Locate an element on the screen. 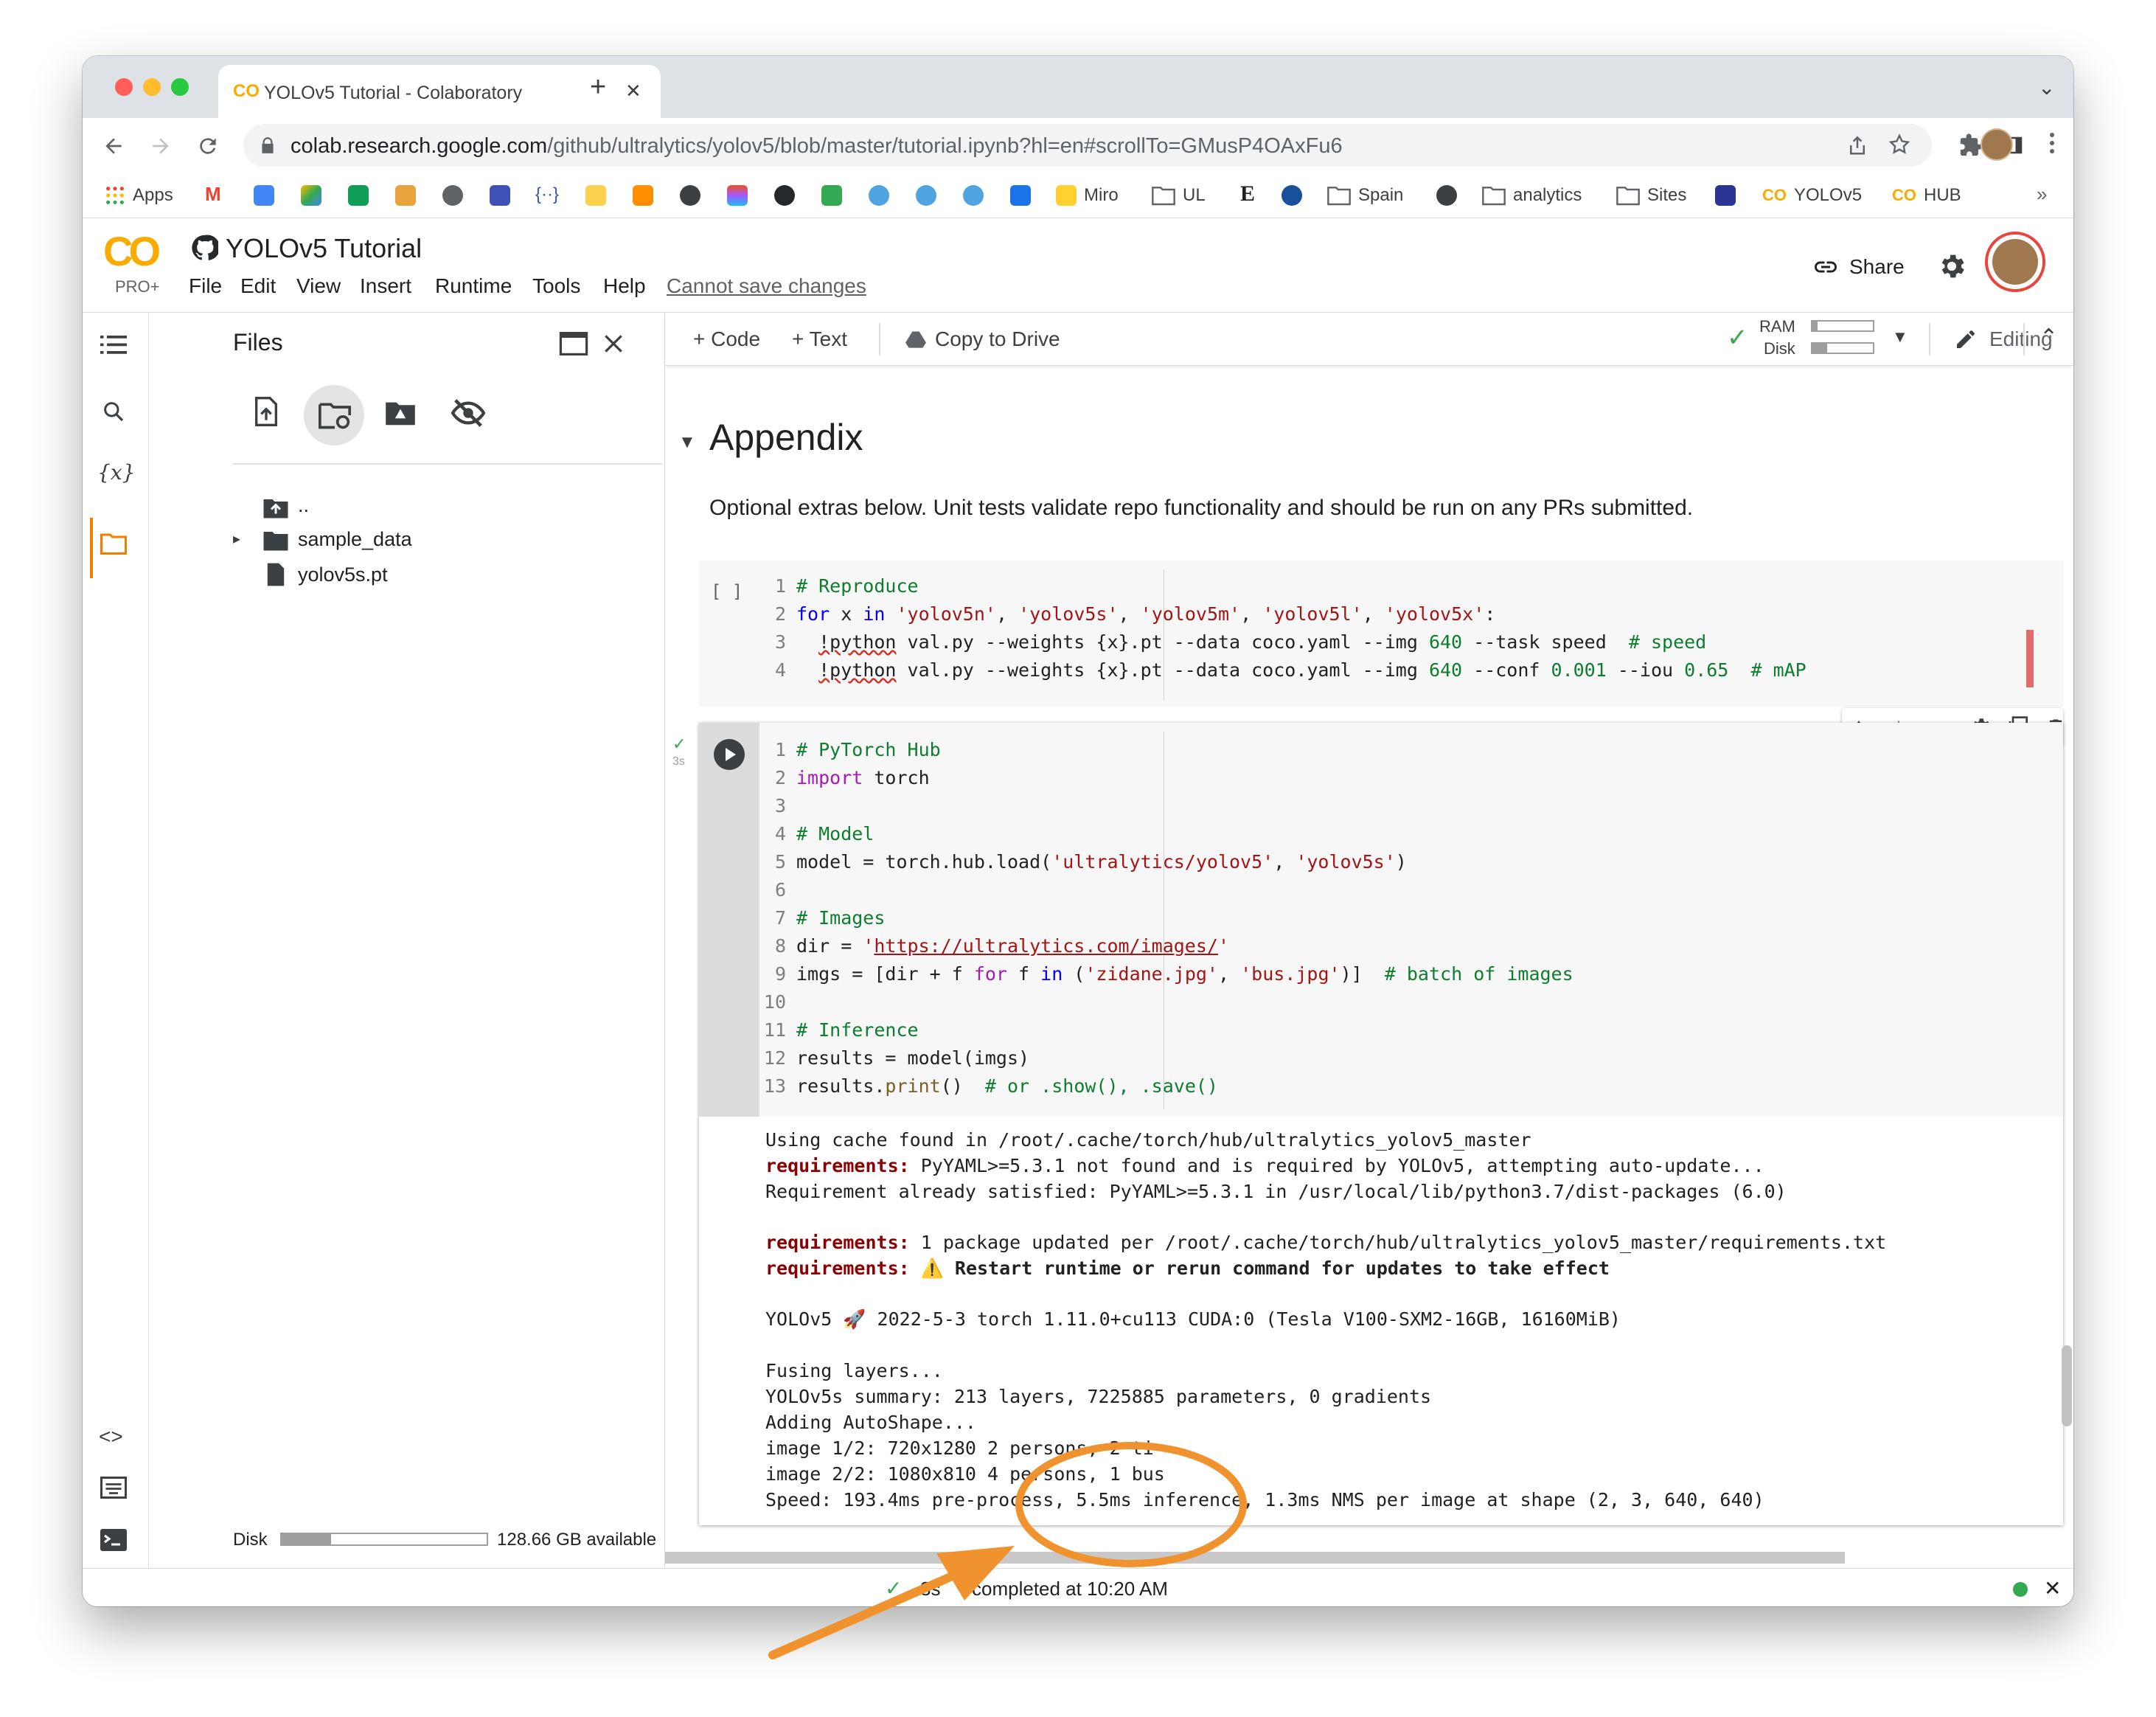 This screenshot has height=1717, width=2156. minimize-window-button is located at coordinates (152, 87).